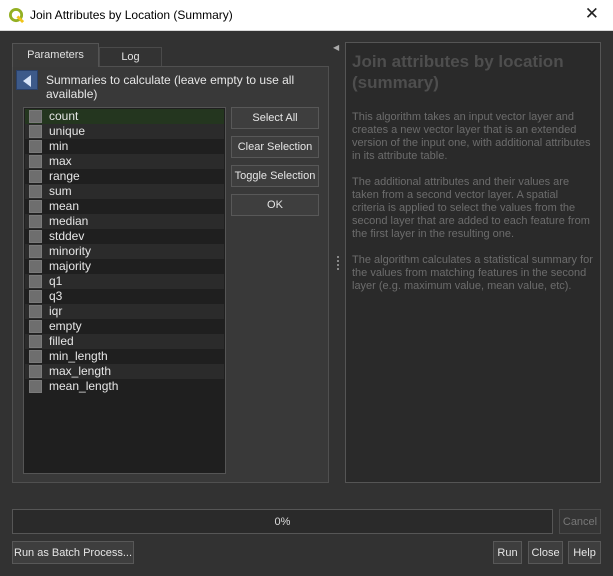  I want to click on summary-label: q3, so click(56, 296).